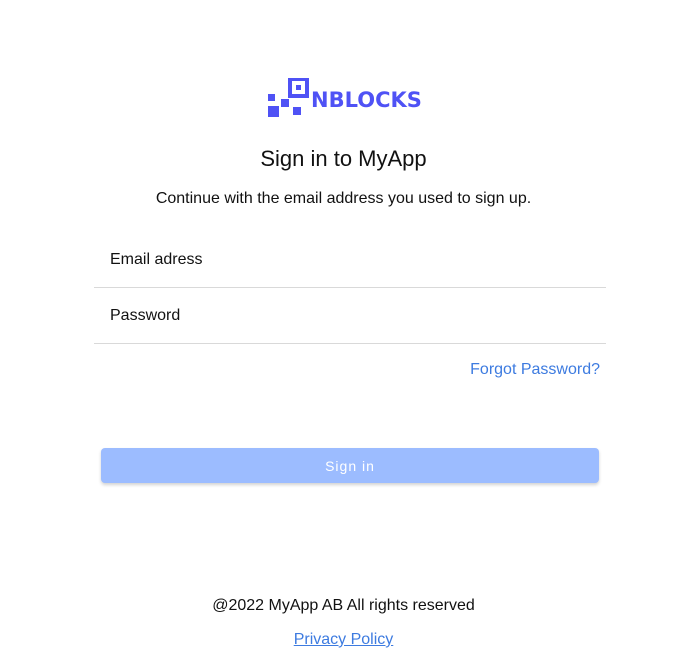 The height and width of the screenshot is (665, 687). Describe the element at coordinates (350, 465) in the screenshot. I see `sign-in-button: Sign in` at that location.